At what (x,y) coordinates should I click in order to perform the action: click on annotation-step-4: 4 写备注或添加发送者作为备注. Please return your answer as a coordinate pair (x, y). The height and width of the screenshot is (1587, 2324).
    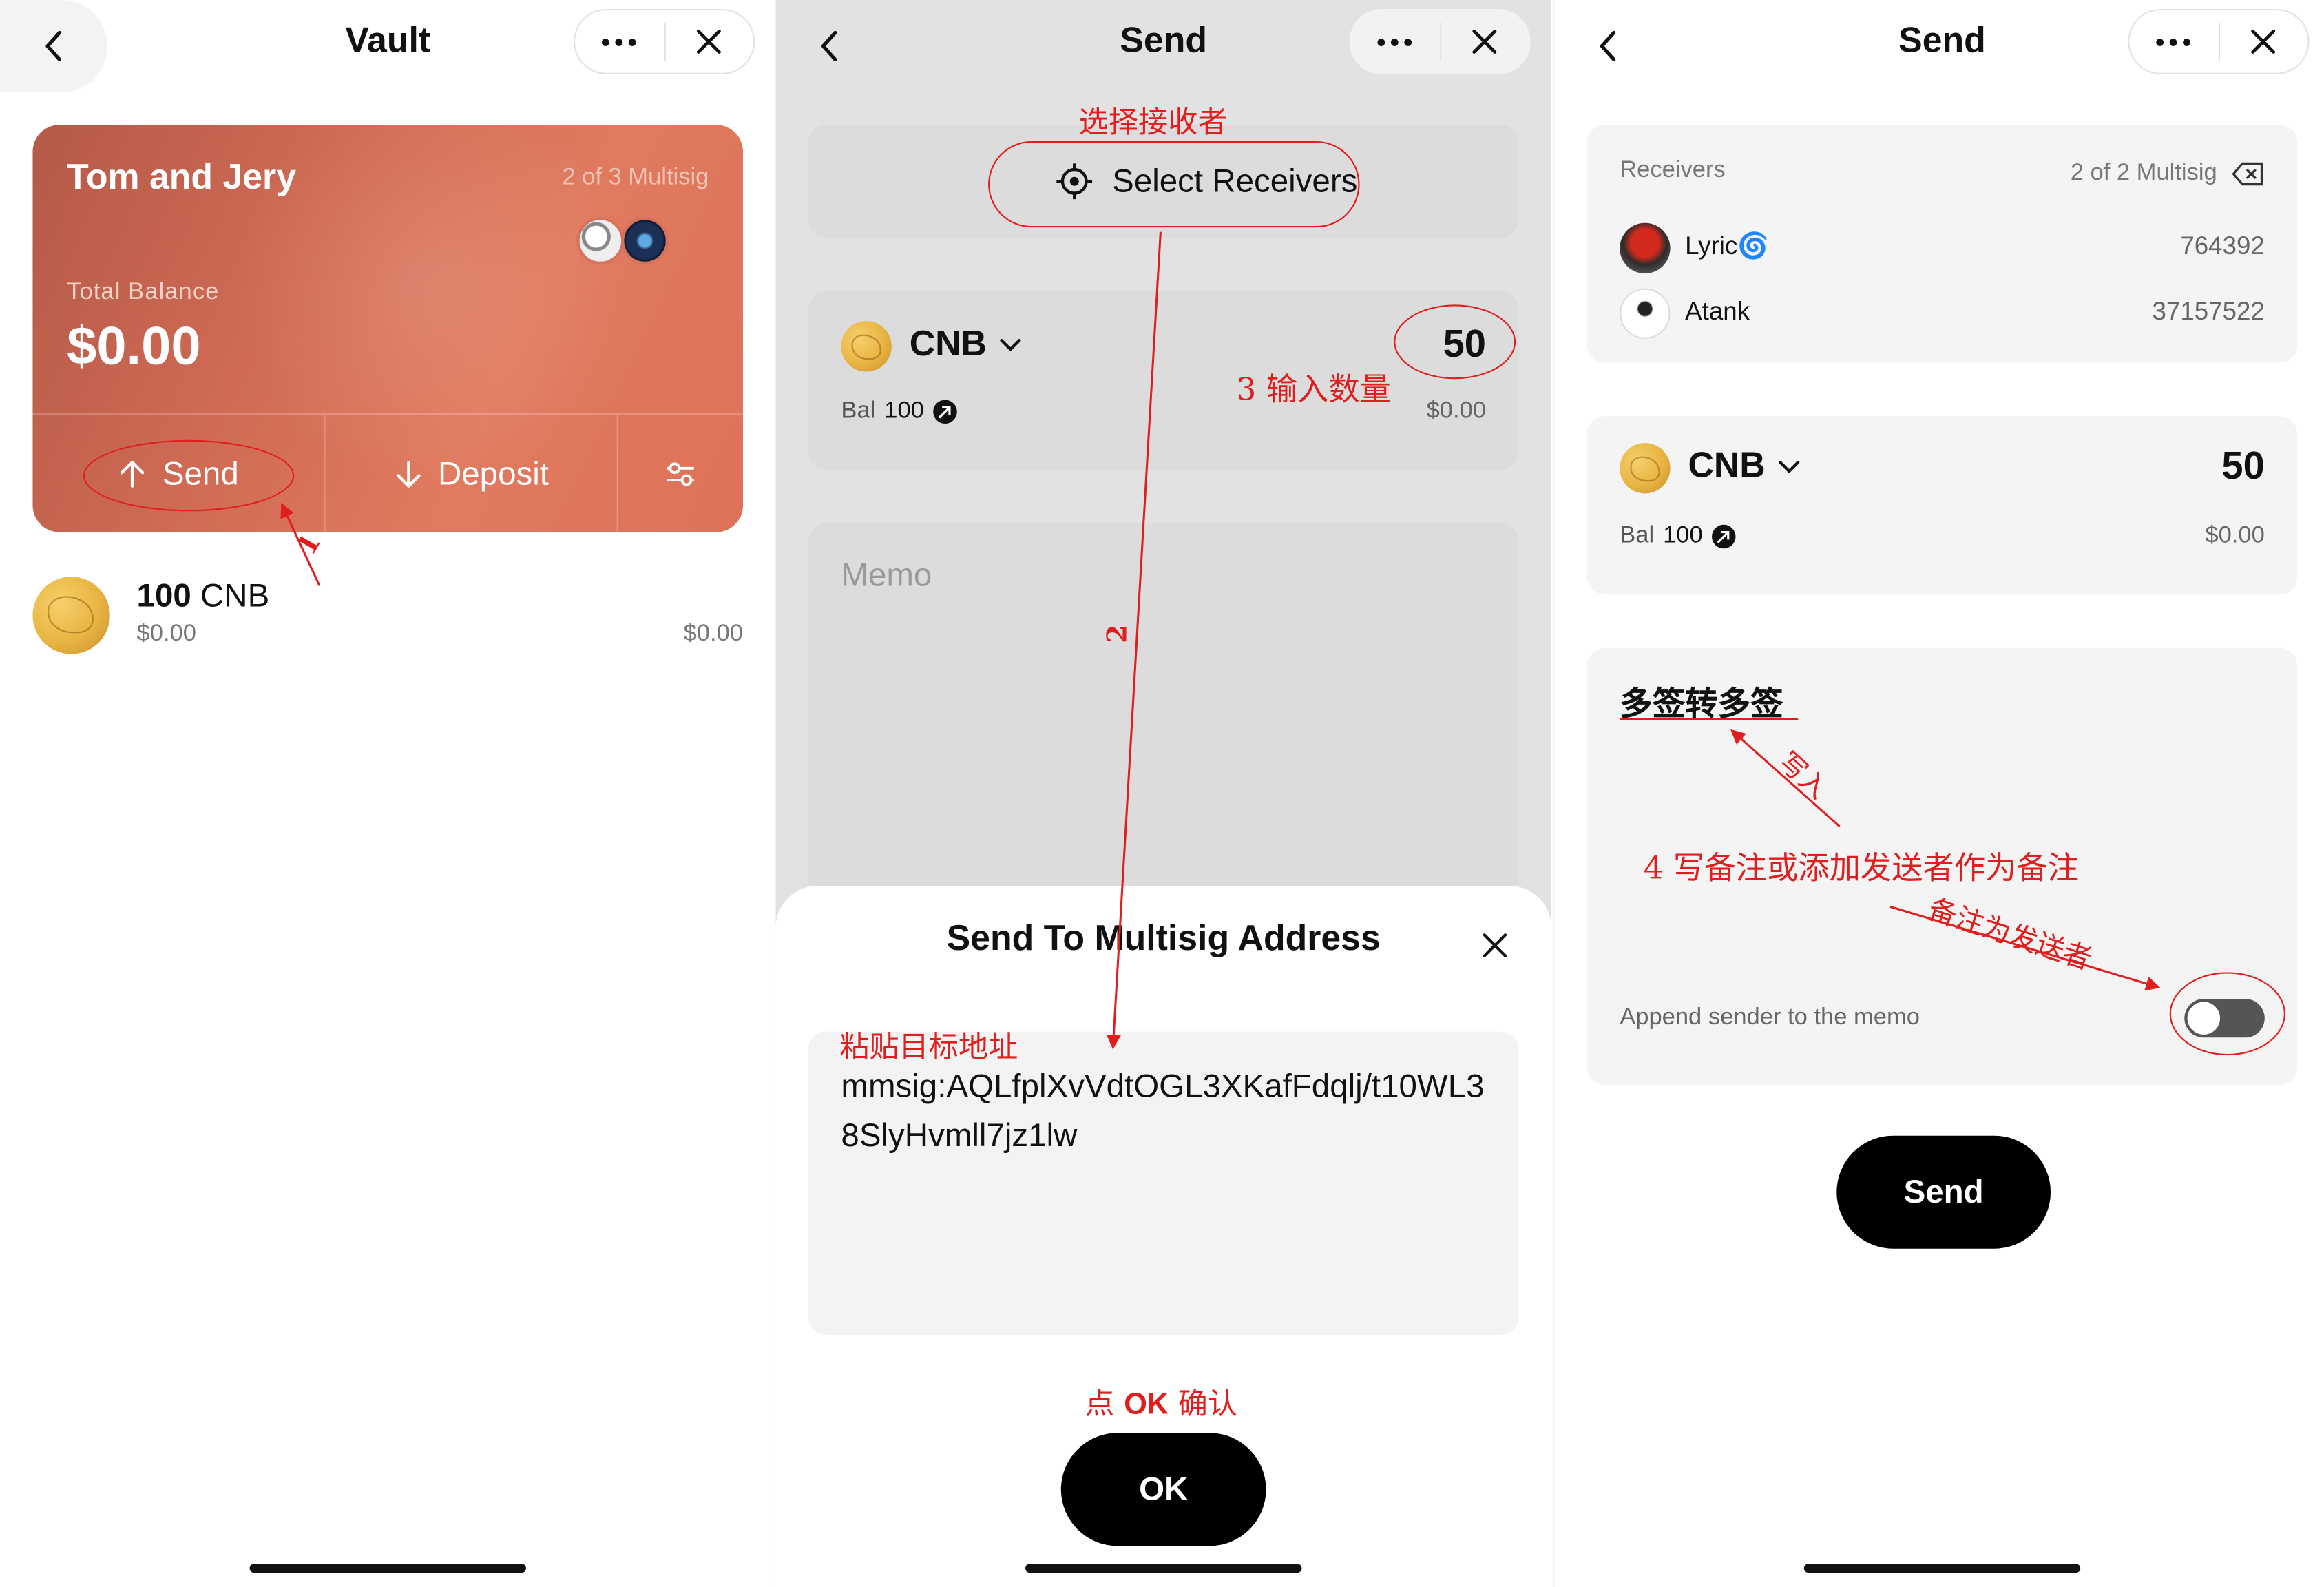
    Looking at the image, I should click on (1861, 868).